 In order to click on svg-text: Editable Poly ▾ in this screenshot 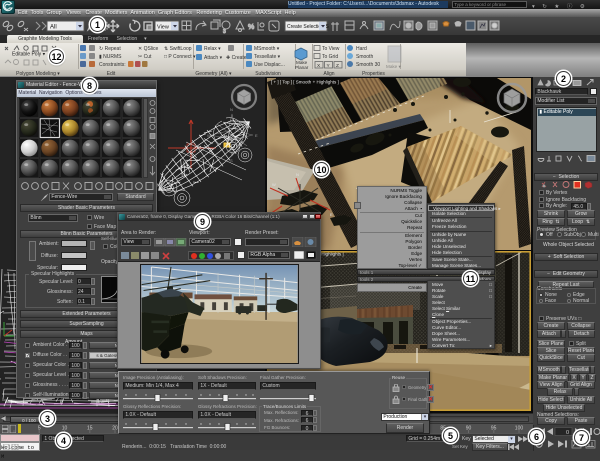, I will do `click(29, 55)`.